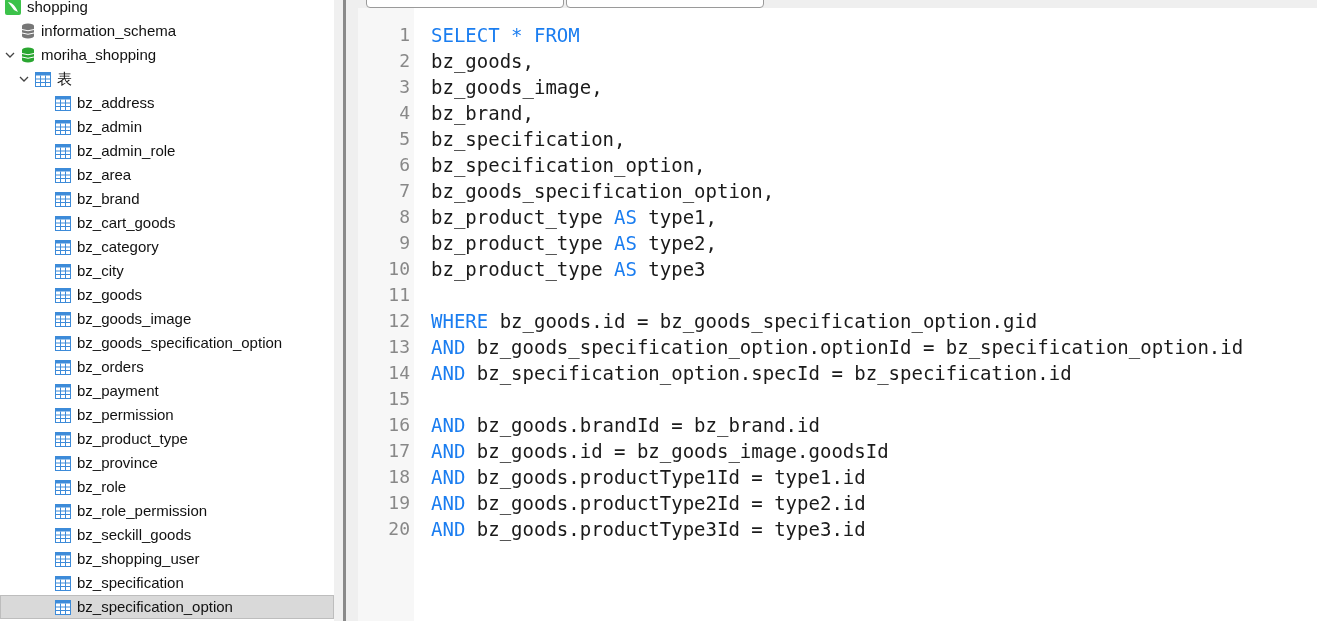 The width and height of the screenshot is (1317, 621). Describe the element at coordinates (734, 321) in the screenshot. I see `code-line: WHERE bz_goods.id = bz_goods_specification_option.gid` at that location.